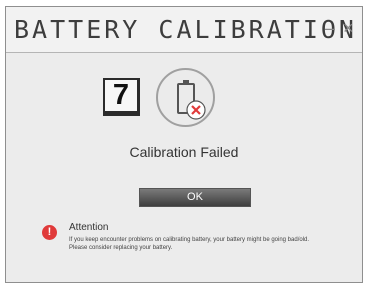 The image size is (368, 289). Describe the element at coordinates (330, 28) in the screenshot. I see `minimize-button: –` at that location.